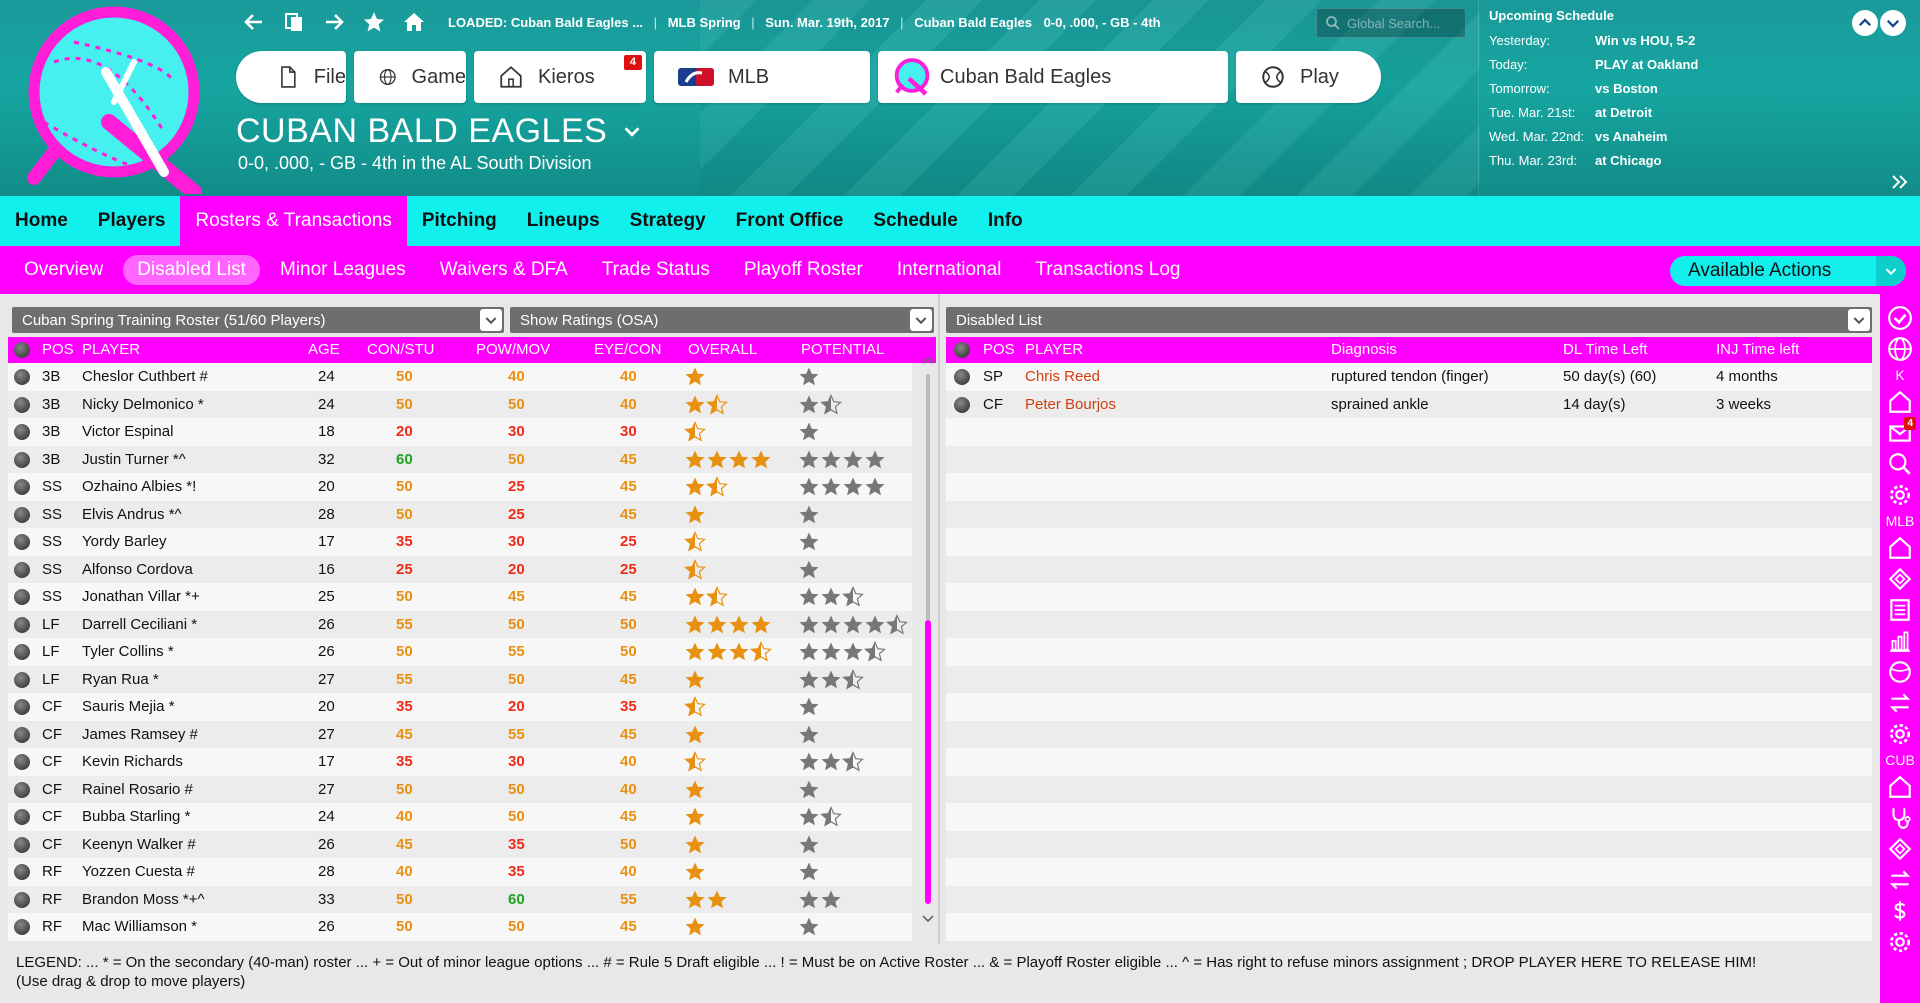 The image size is (1920, 1003). I want to click on list-icon, so click(1900, 609).